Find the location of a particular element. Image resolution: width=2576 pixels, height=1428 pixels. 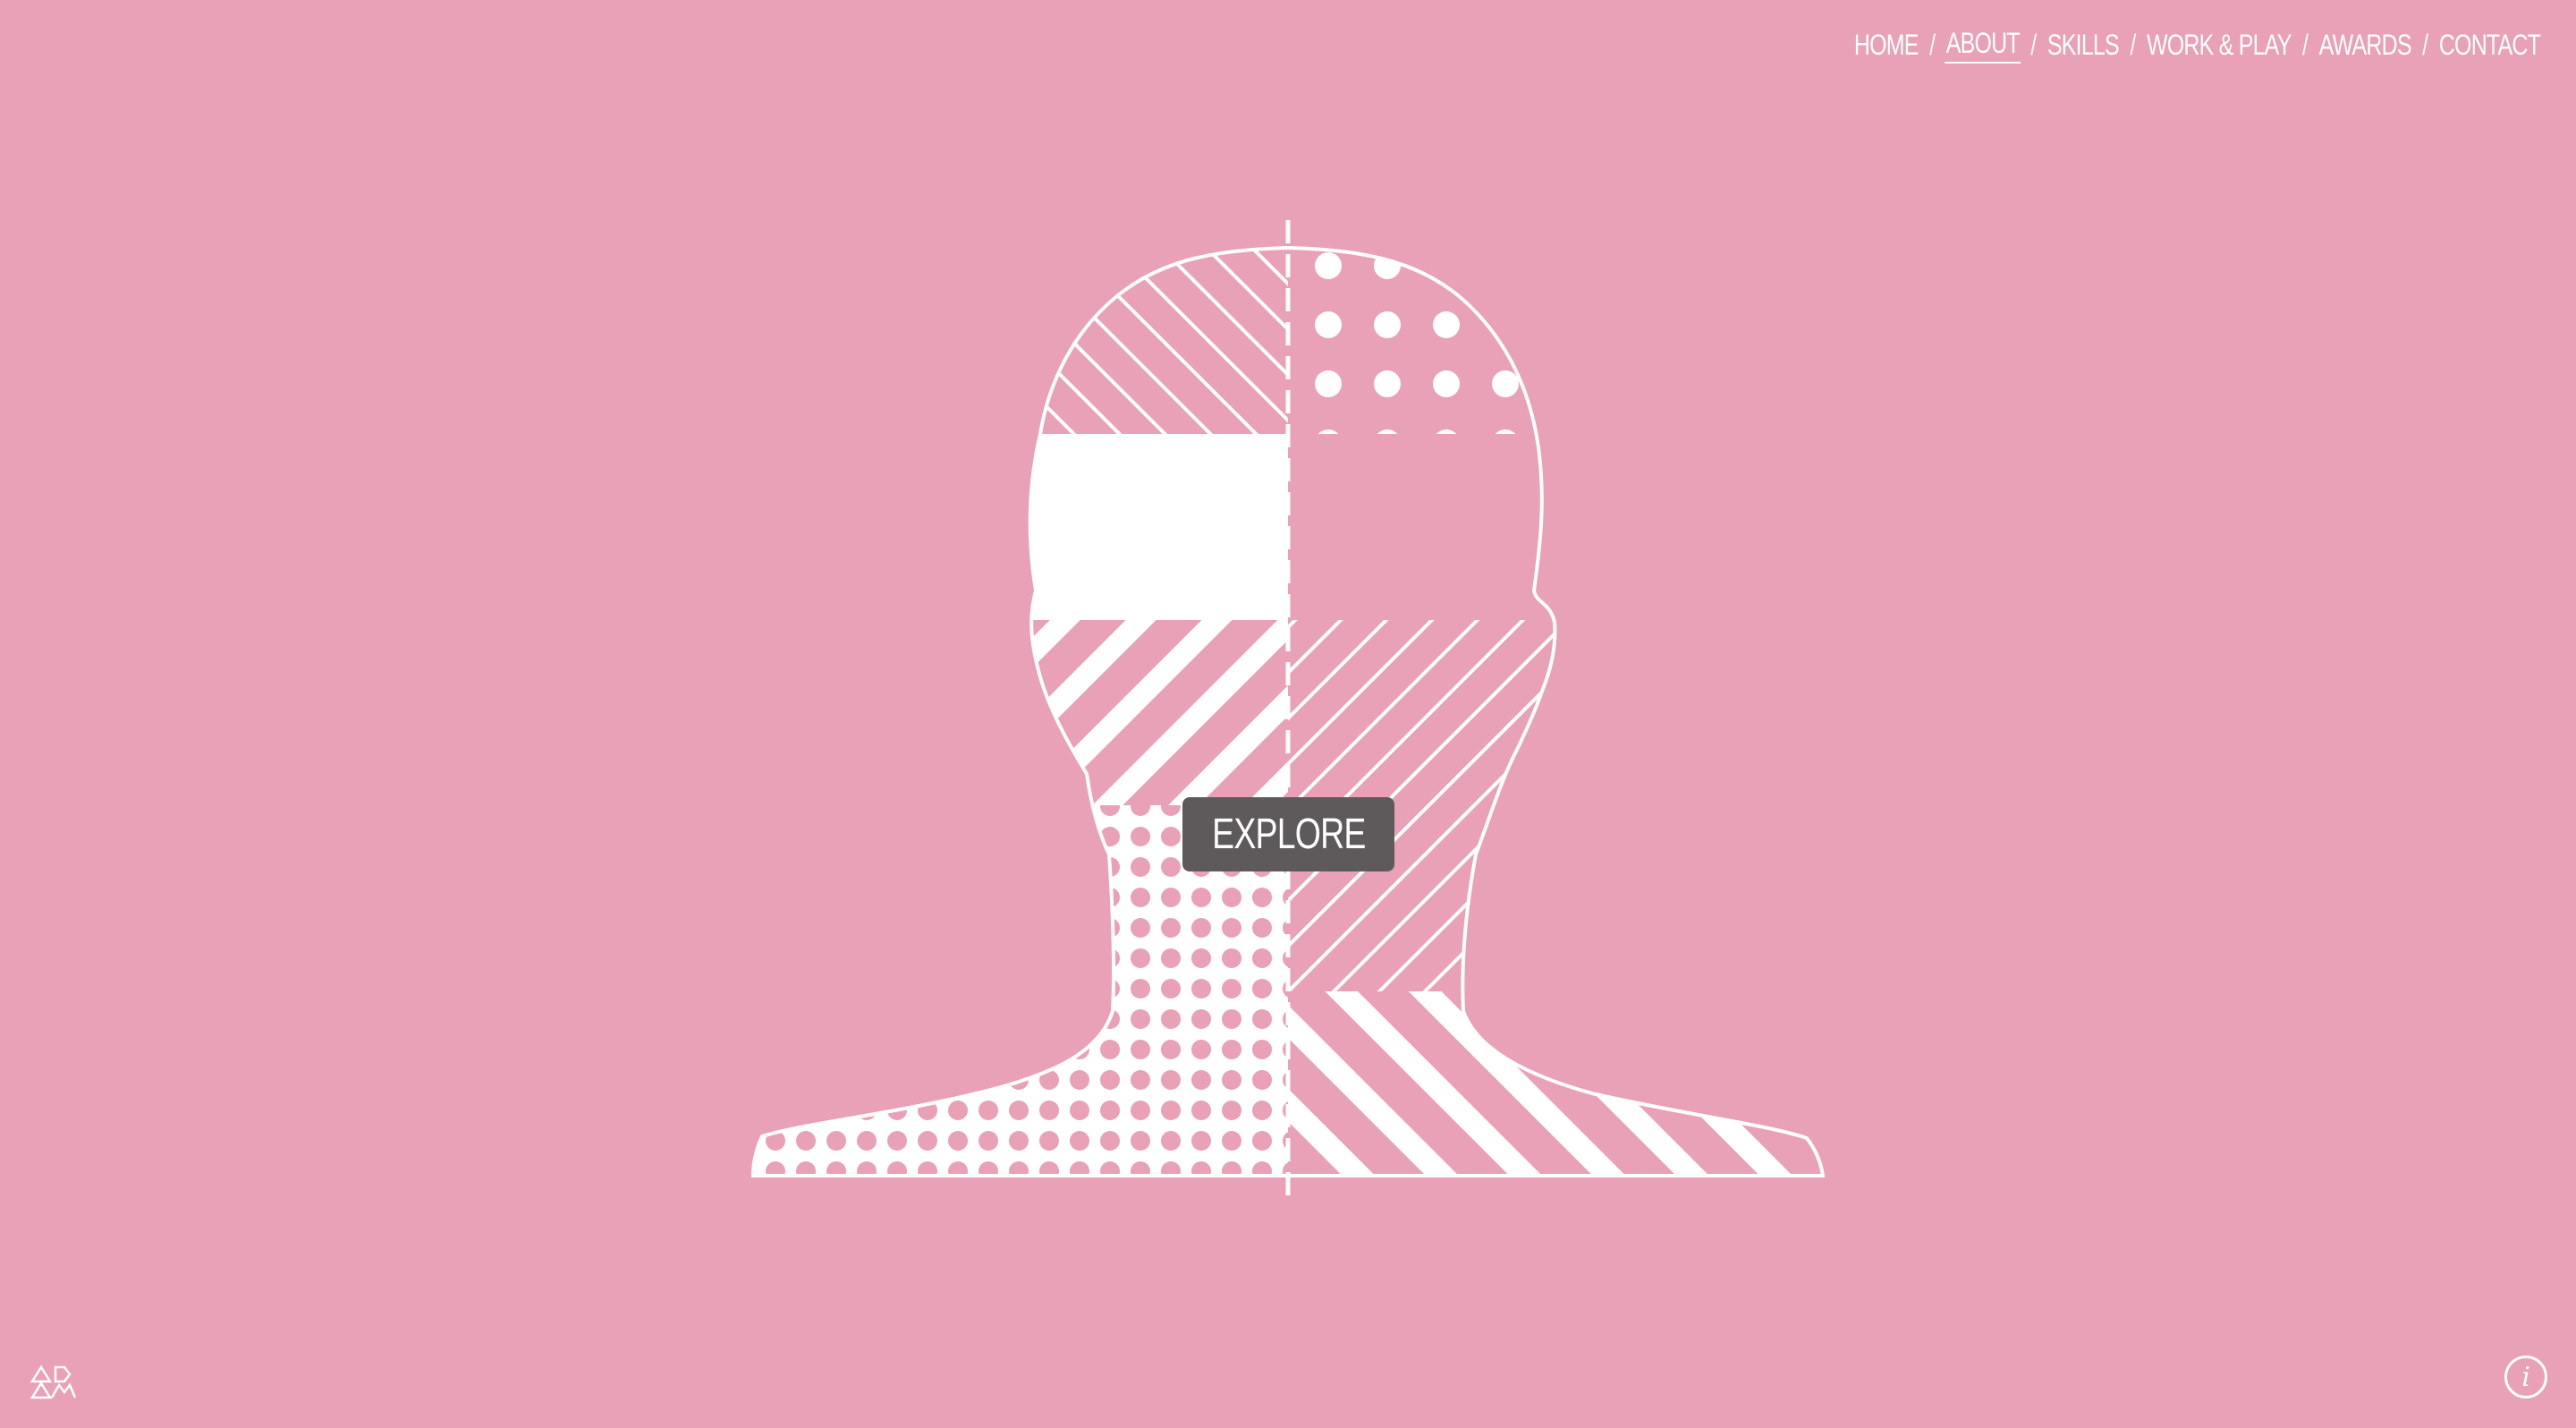

triangle-logo-icon is located at coordinates (53, 1382).